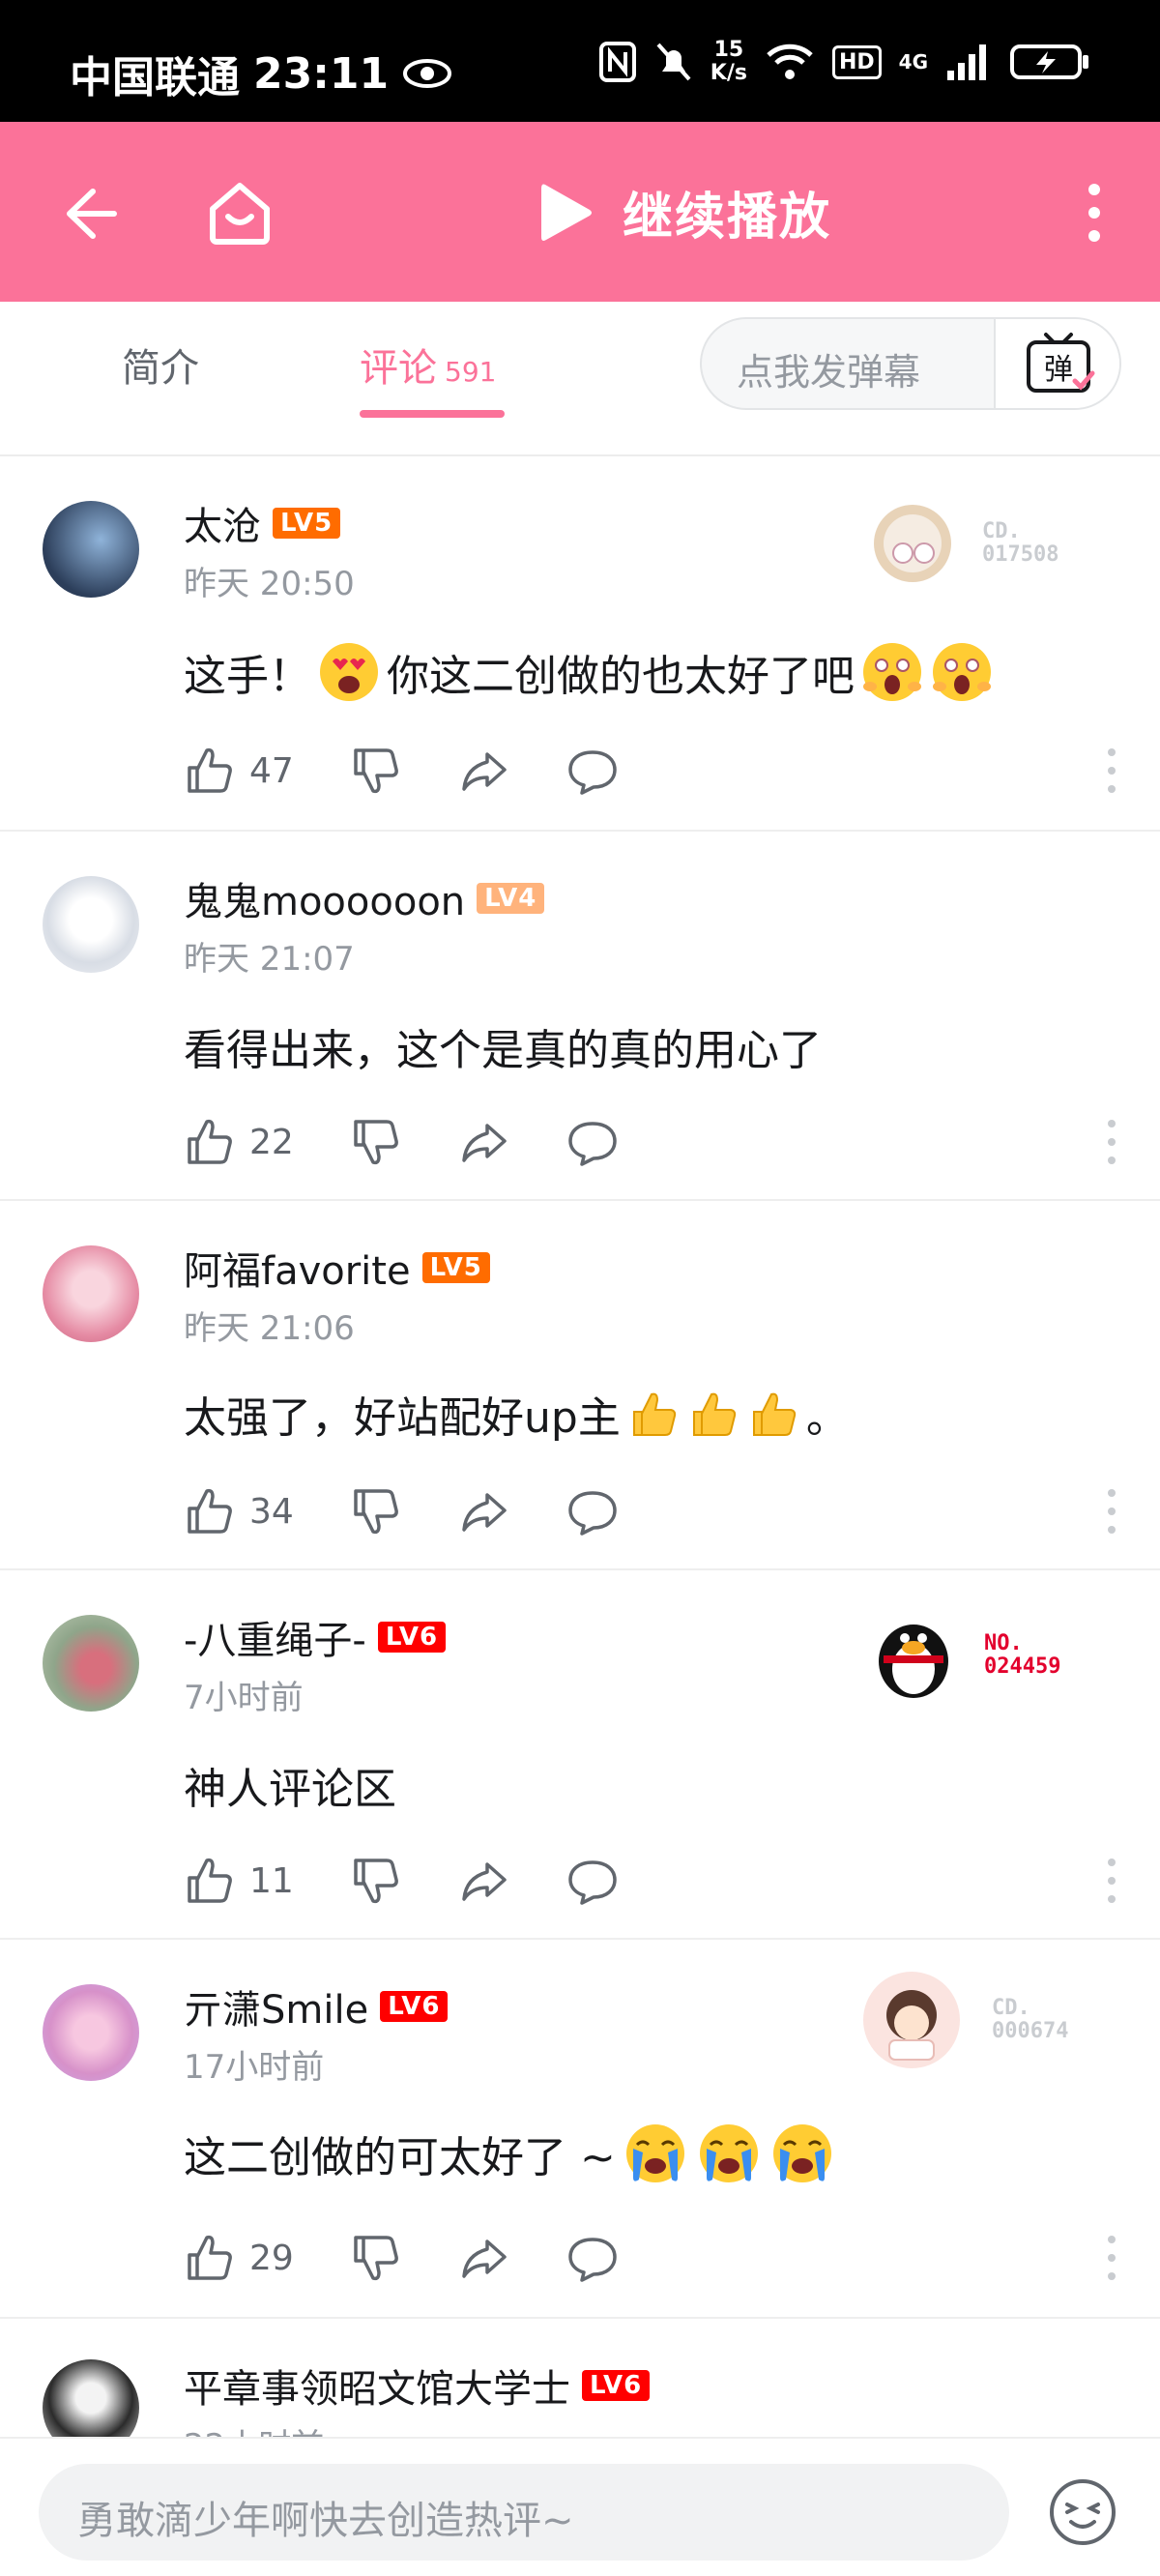 The image size is (1160, 2576). I want to click on comment-username: 平章事领昭文馆大学士 LV6, so click(418, 2385).